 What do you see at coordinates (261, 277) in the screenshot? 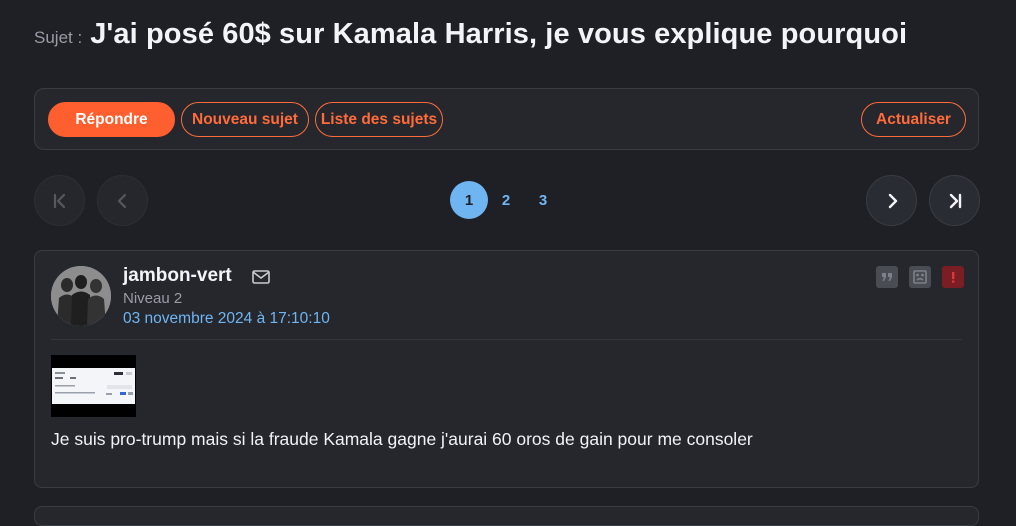
I see `mail-icon` at bounding box center [261, 277].